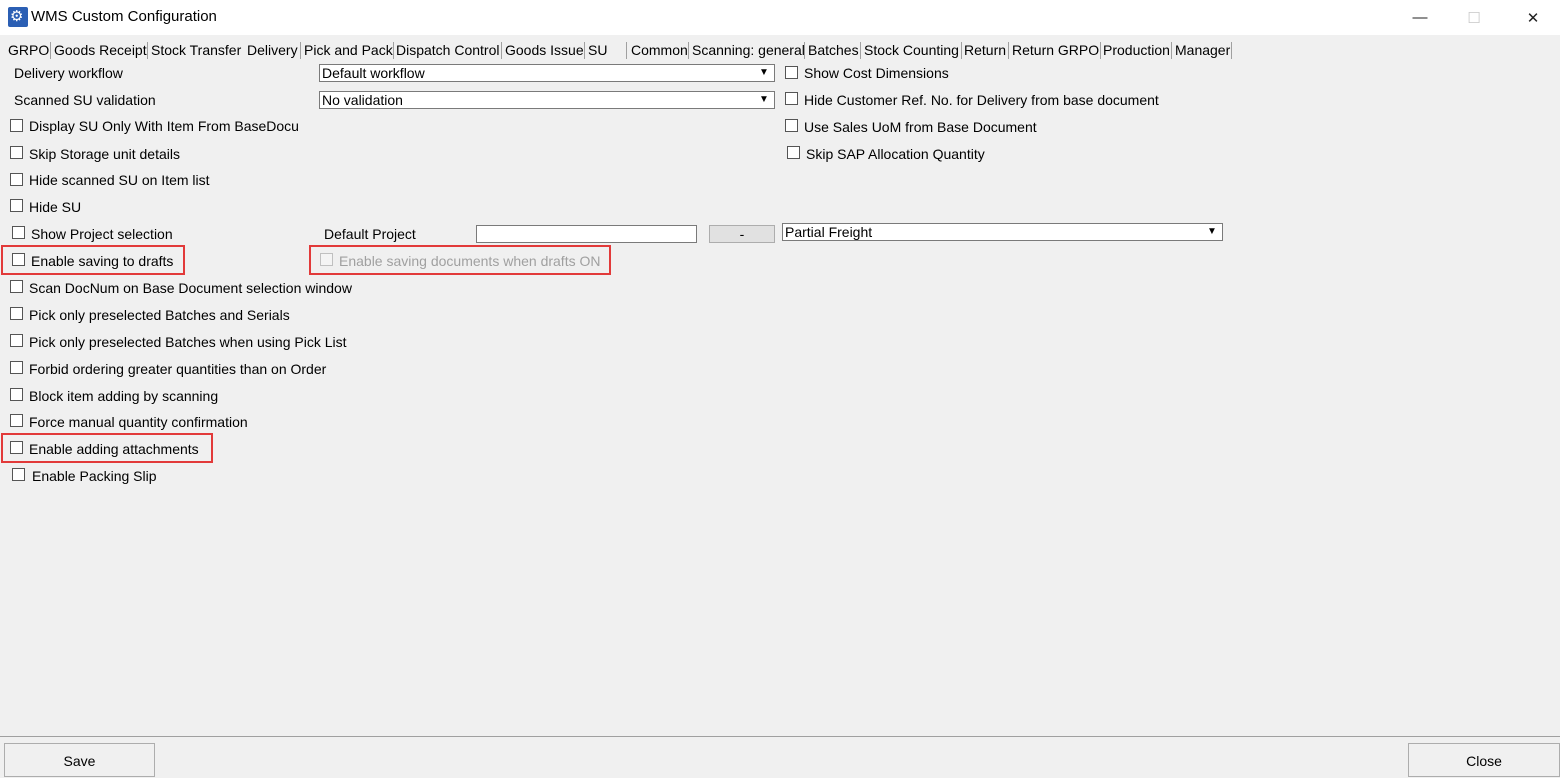 The height and width of the screenshot is (778, 1560). Describe the element at coordinates (920, 127) in the screenshot. I see `use-sales-uom-label: Use Sales UoM from Base Document` at that location.